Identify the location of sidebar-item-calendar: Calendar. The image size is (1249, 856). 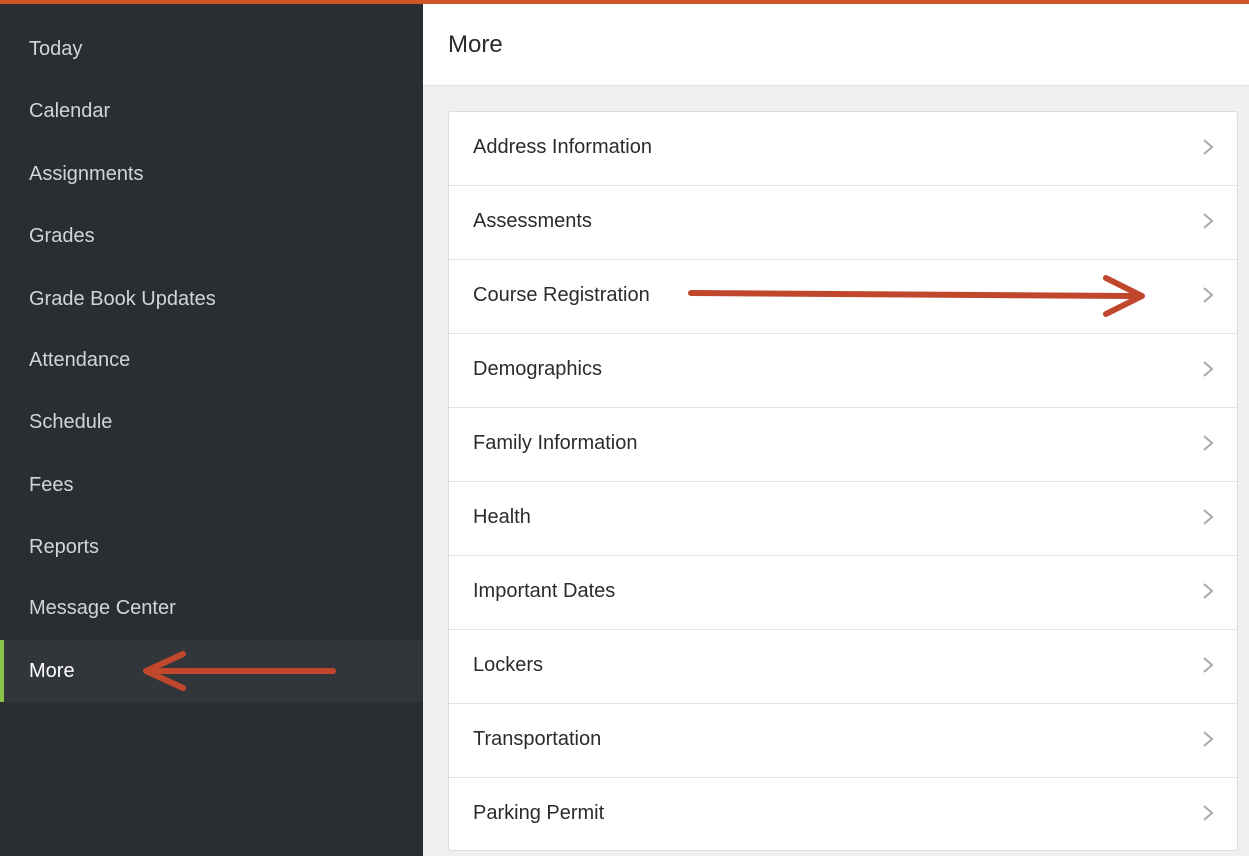
(211, 111).